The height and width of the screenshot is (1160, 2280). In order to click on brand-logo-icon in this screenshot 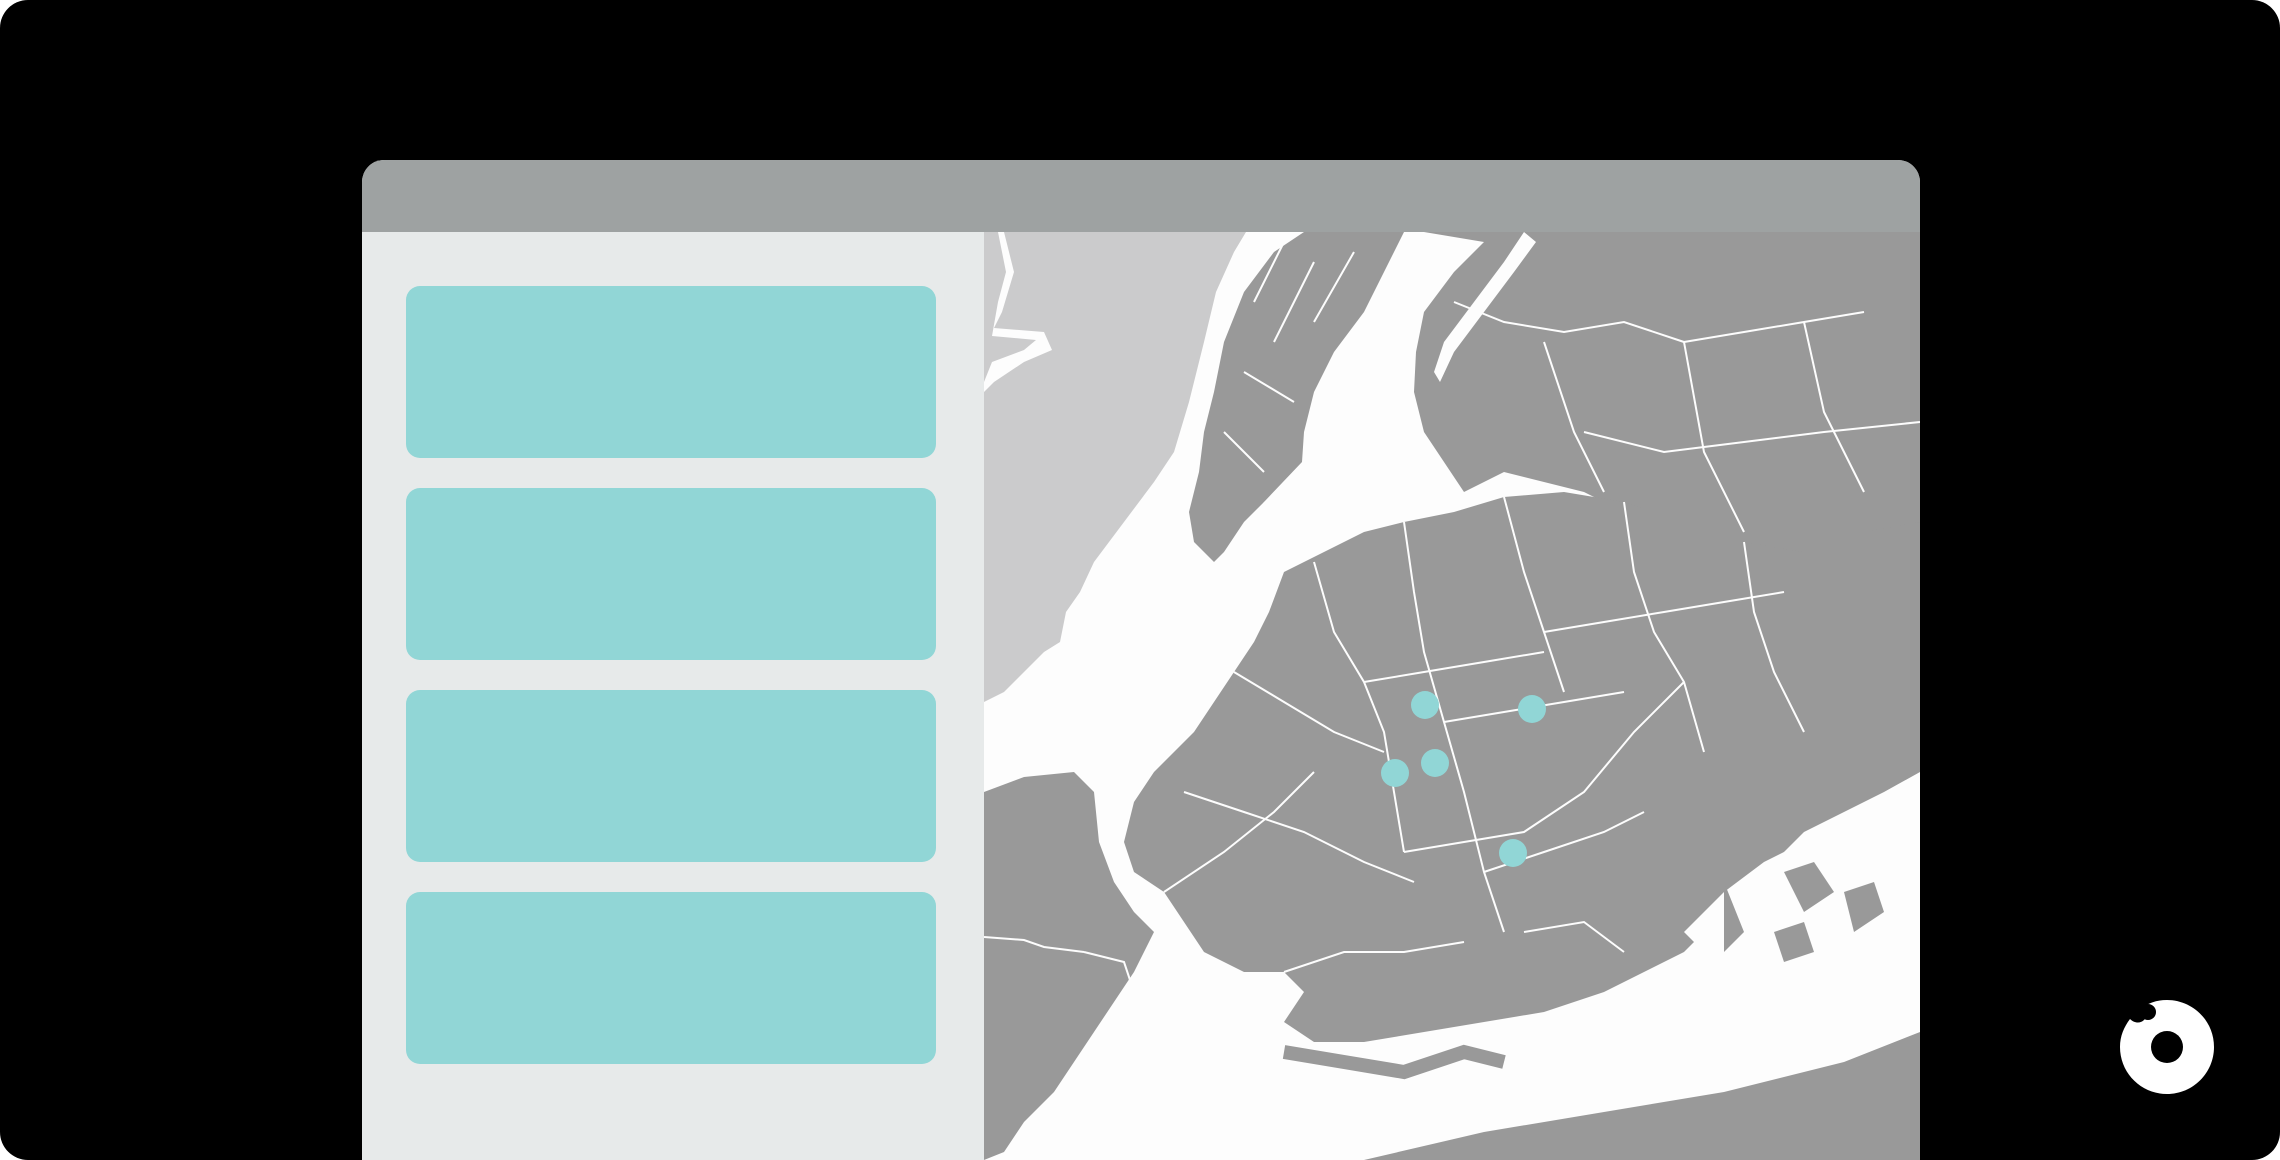, I will do `click(2167, 1047)`.